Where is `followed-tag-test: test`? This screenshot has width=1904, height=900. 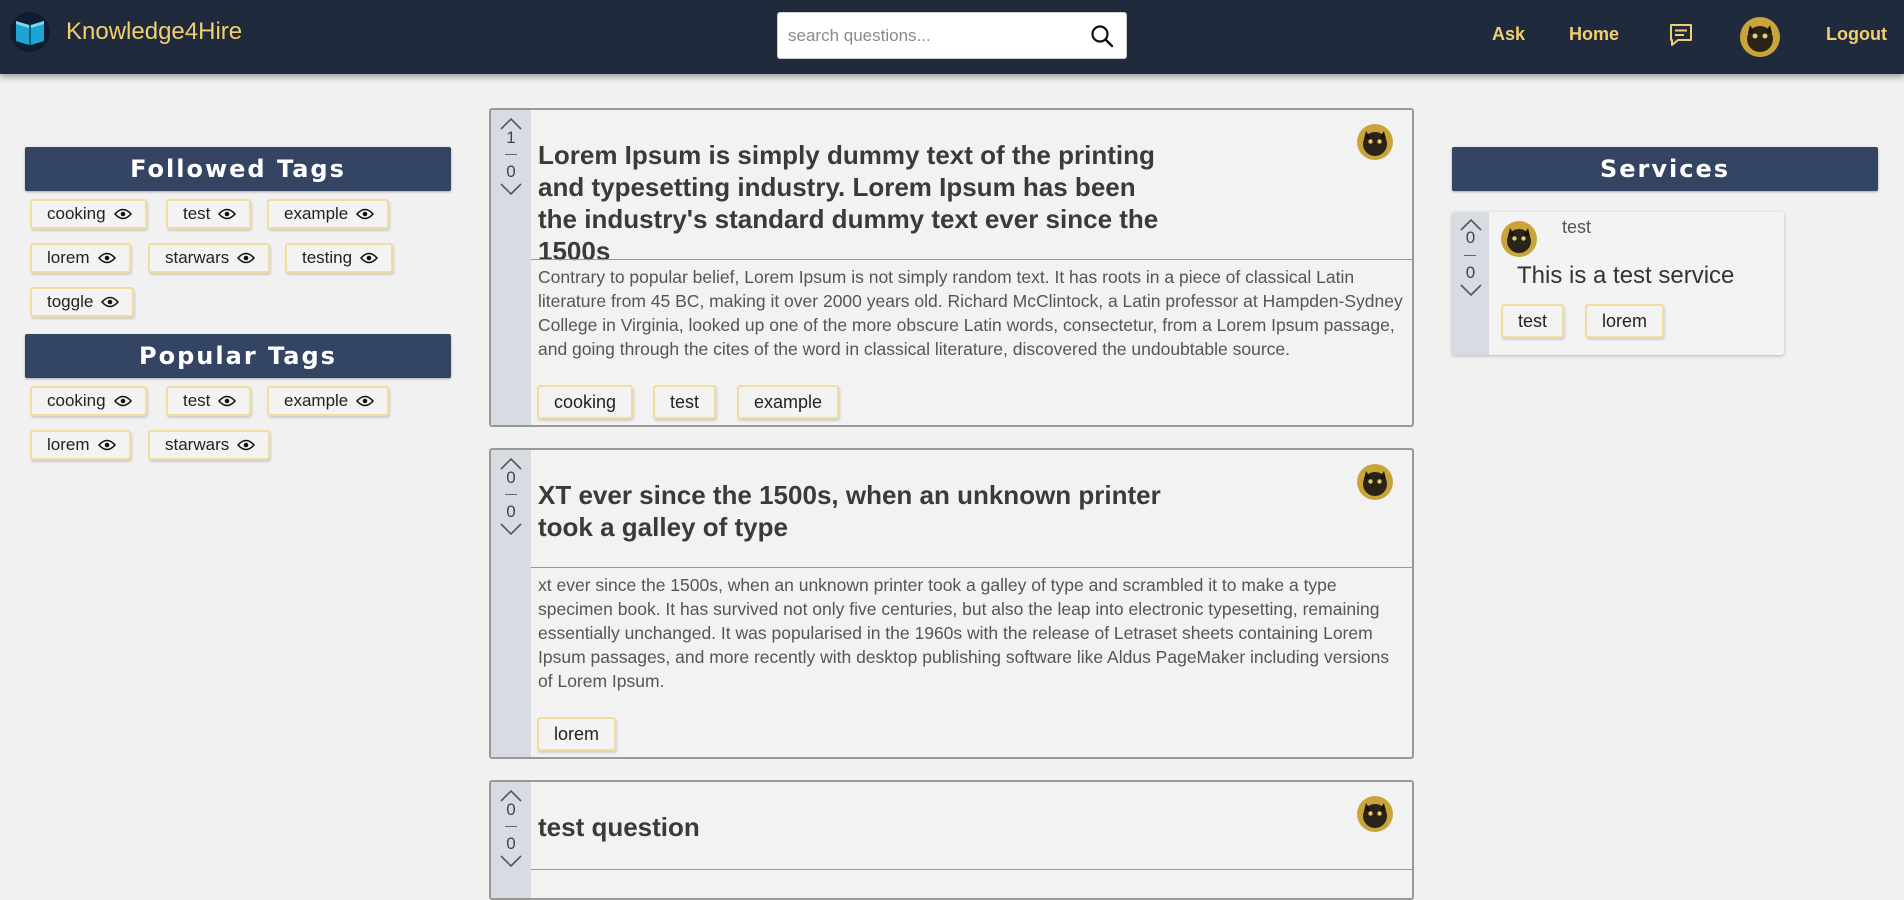
followed-tag-test: test is located at coordinates (209, 214).